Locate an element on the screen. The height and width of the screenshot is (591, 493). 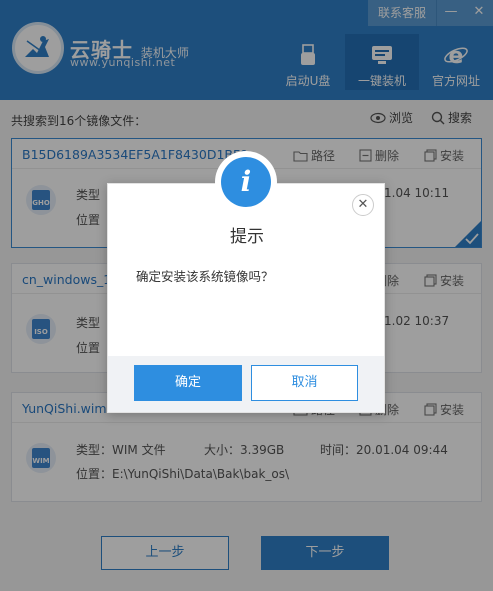
cancel-button: 取消 is located at coordinates (304, 383).